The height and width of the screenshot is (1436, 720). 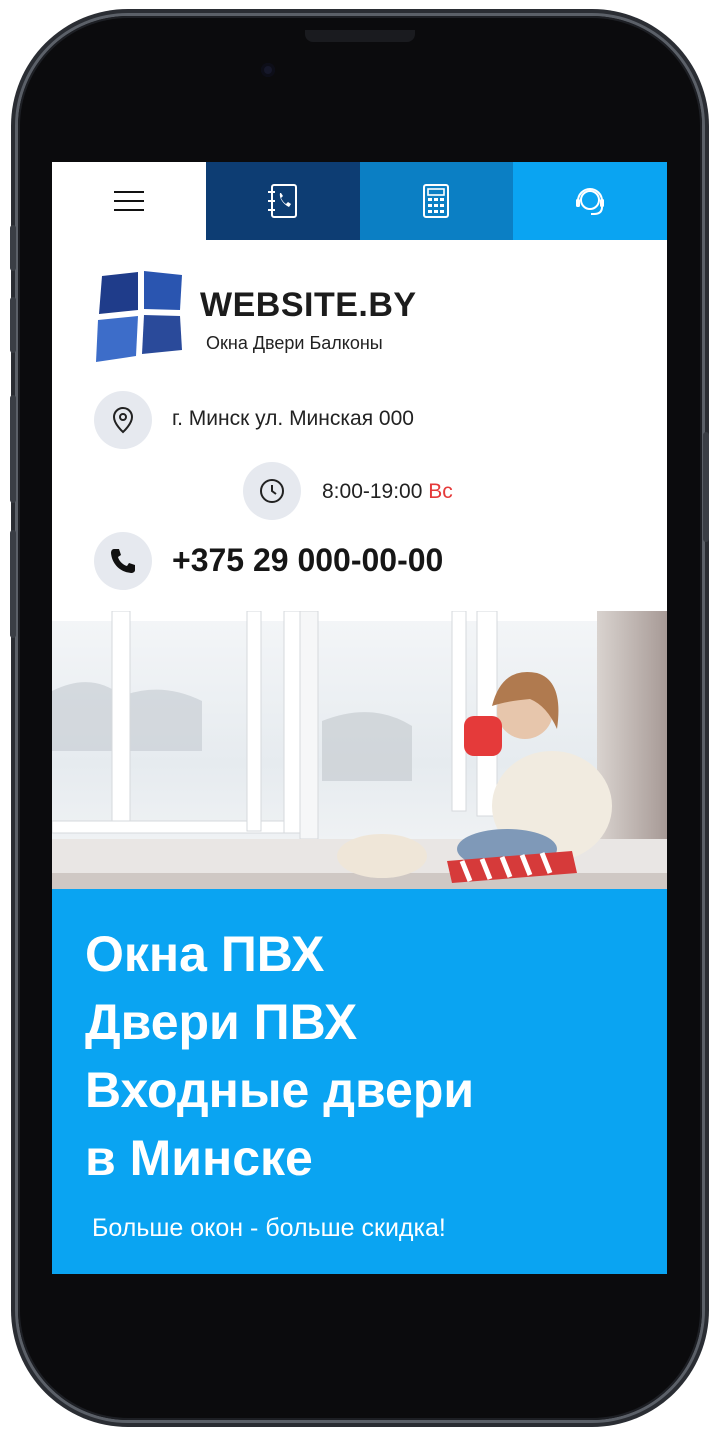 What do you see at coordinates (294, 343) in the screenshot?
I see `brand-subtitle: Окна Двери Балконы` at bounding box center [294, 343].